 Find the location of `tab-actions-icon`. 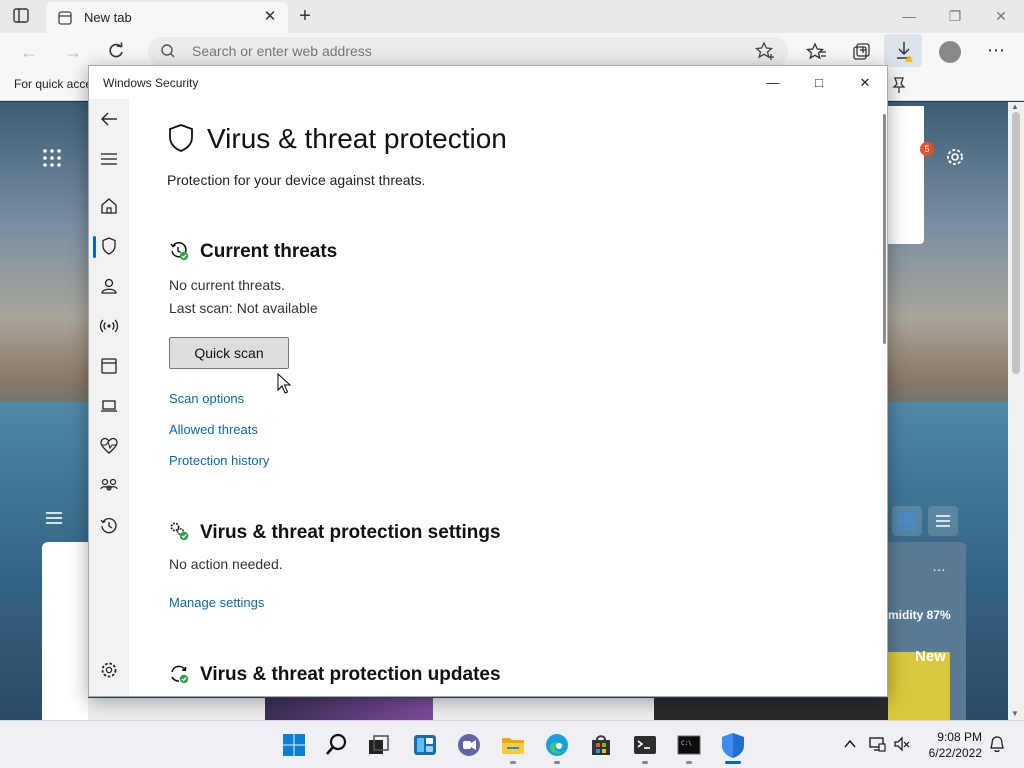

tab-actions-icon is located at coordinates (22, 16).